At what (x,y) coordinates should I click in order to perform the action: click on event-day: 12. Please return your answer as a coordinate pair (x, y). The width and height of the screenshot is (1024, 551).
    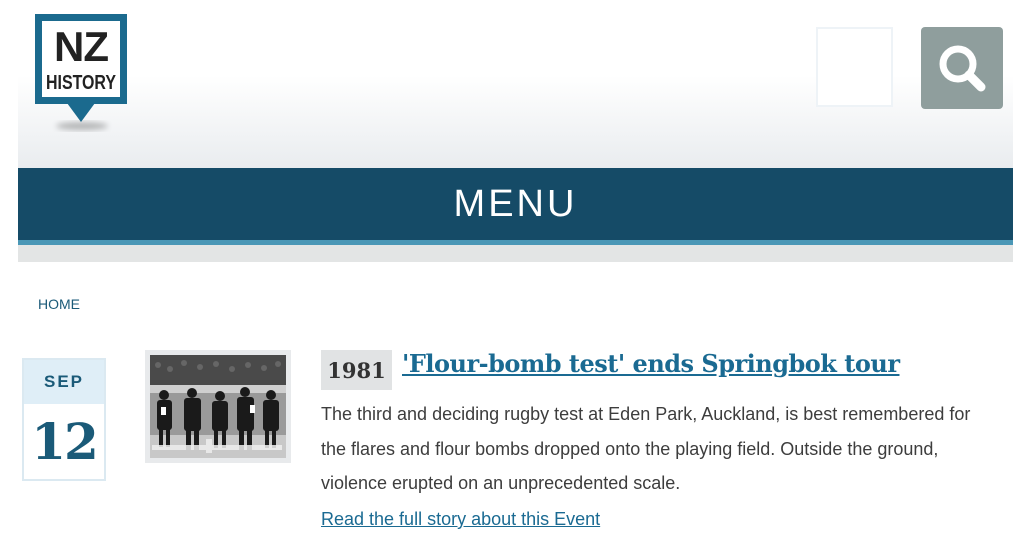
    Looking at the image, I should click on (65, 441).